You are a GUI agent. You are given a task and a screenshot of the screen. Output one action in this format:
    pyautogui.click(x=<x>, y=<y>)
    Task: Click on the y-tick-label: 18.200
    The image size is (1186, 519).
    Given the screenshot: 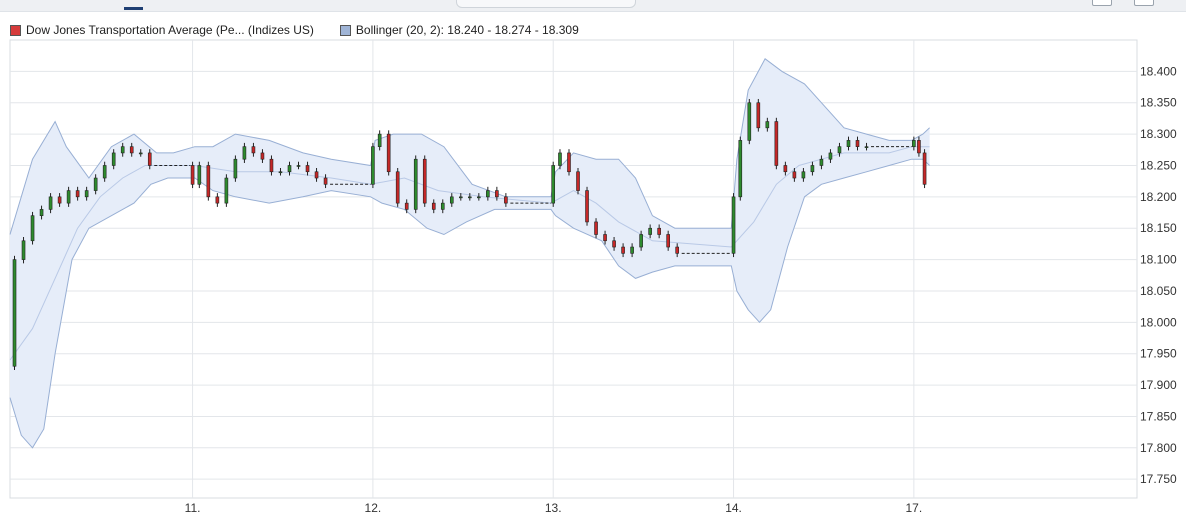 What is the action you would take?
    pyautogui.click(x=1158, y=197)
    